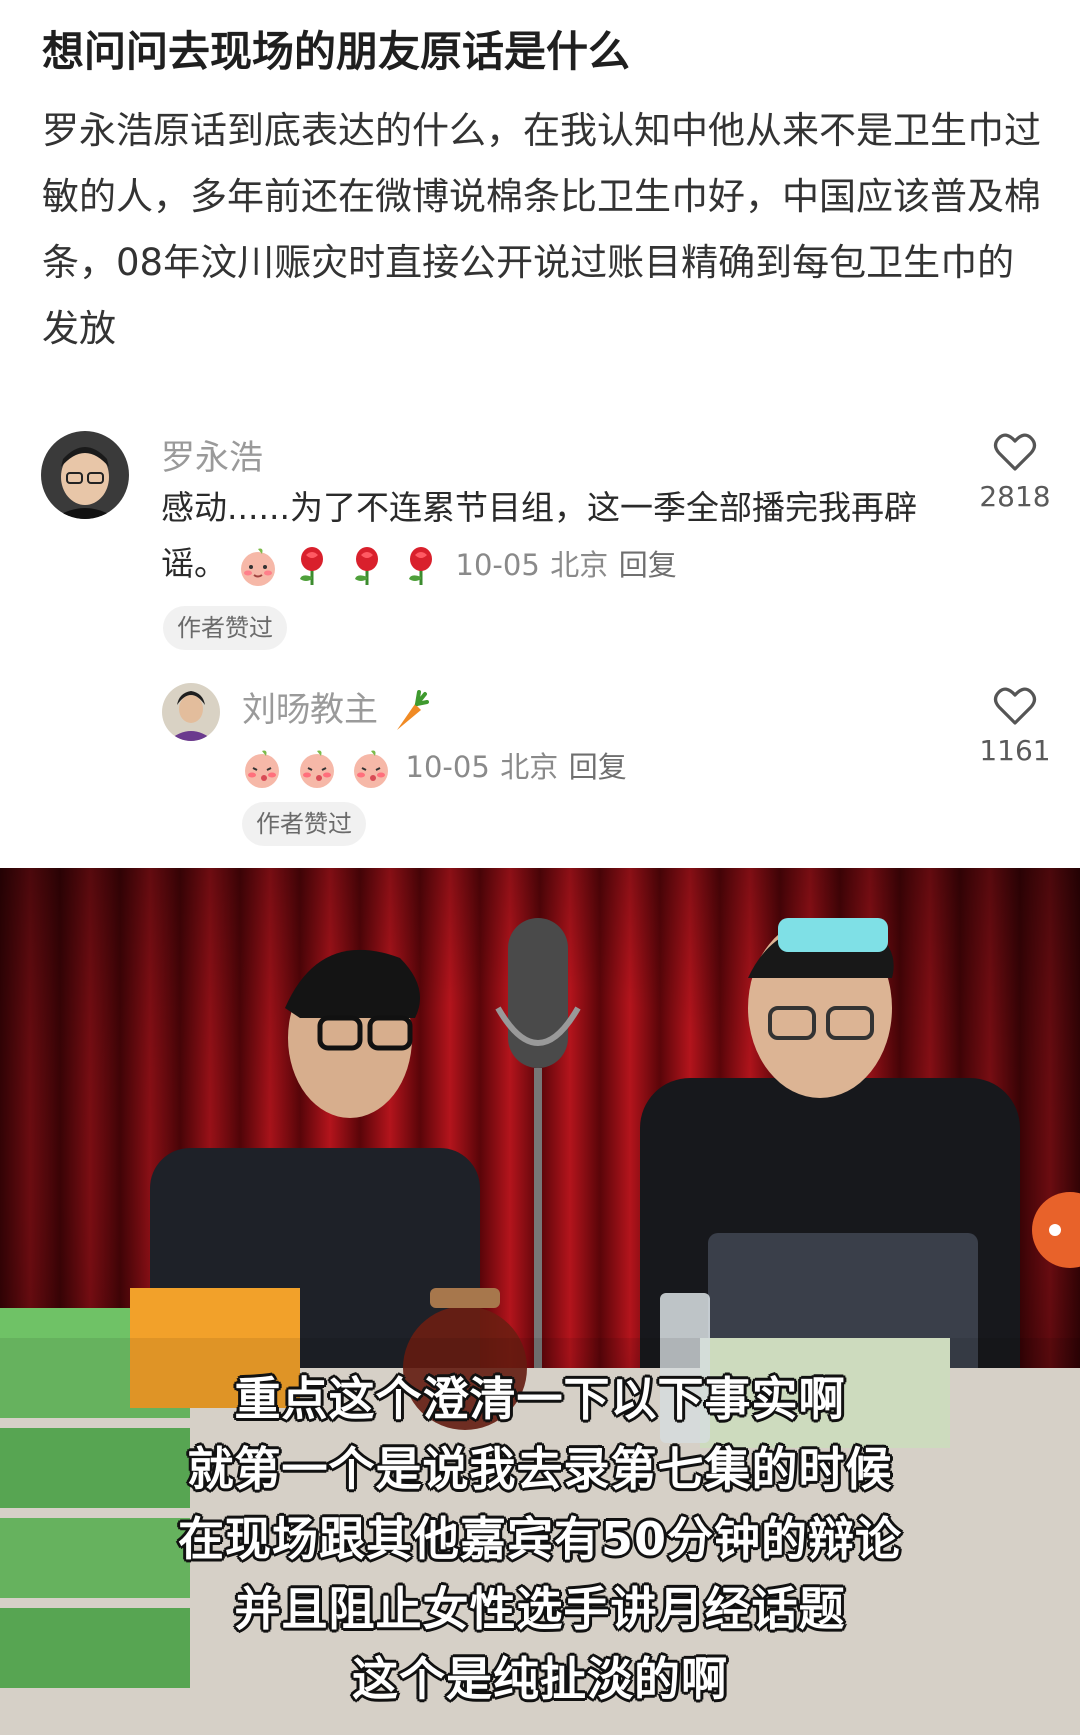 The height and width of the screenshot is (1735, 1080). Describe the element at coordinates (1015, 496) in the screenshot. I see `like-count: 2818` at that location.